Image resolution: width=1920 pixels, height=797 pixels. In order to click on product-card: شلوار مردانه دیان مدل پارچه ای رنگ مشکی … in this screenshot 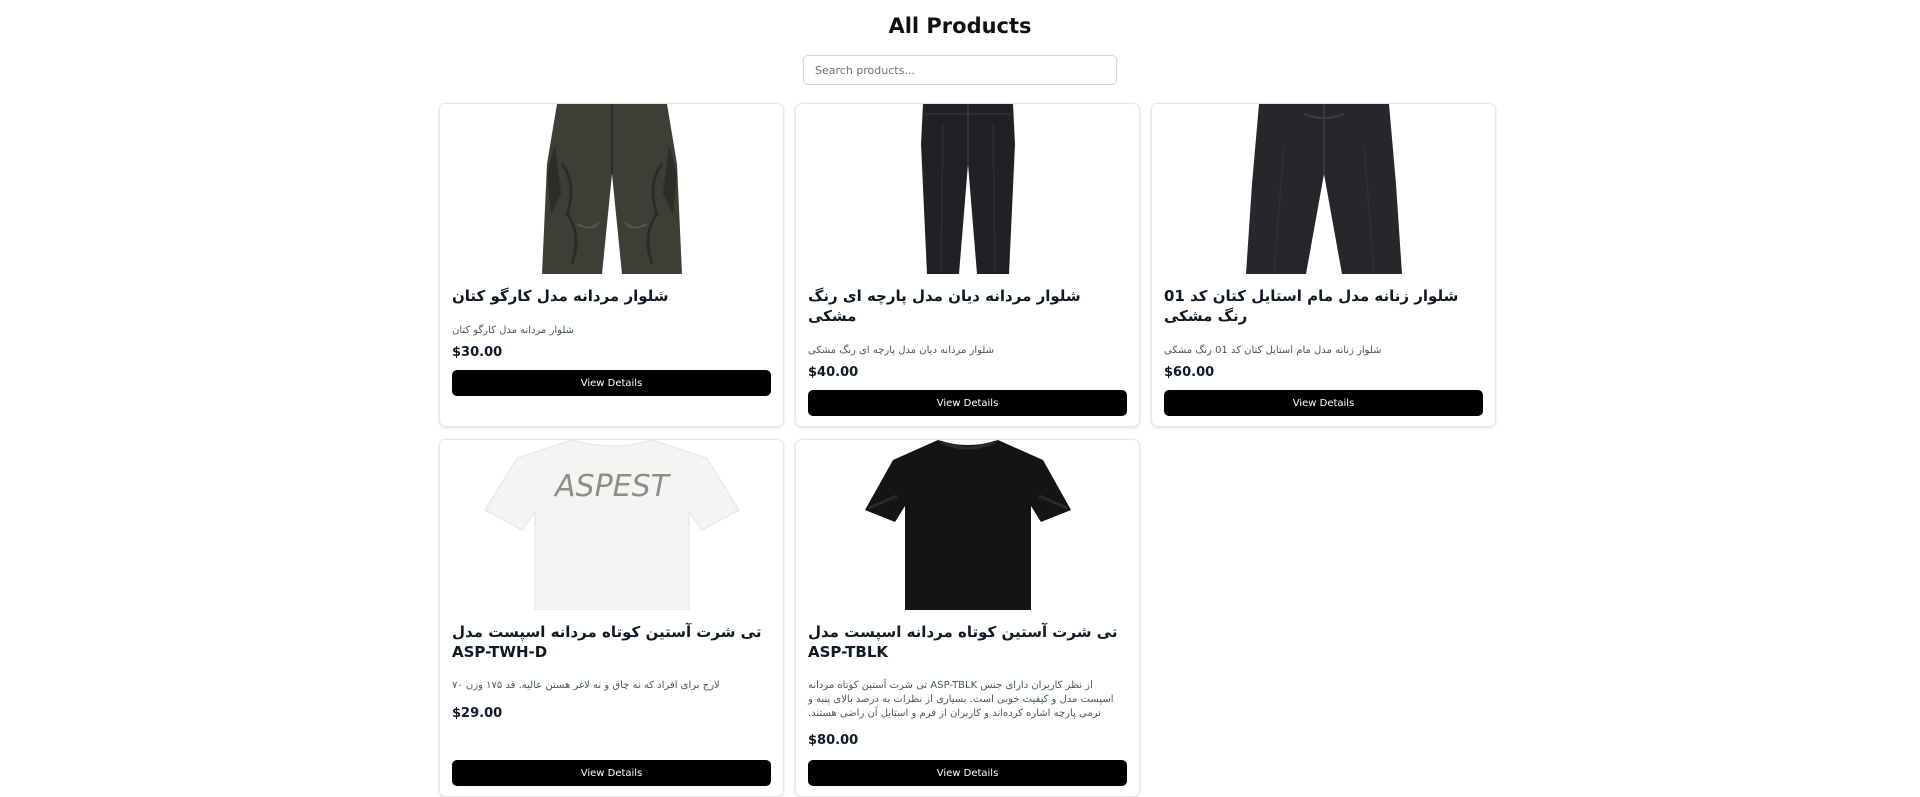, I will do `click(967, 265)`.